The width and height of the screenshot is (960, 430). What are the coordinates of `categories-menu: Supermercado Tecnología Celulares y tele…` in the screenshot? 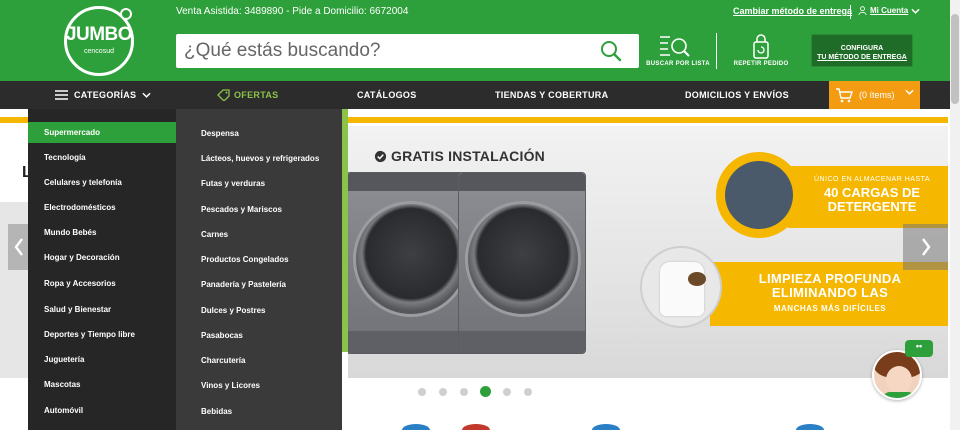 It's located at (102, 269).